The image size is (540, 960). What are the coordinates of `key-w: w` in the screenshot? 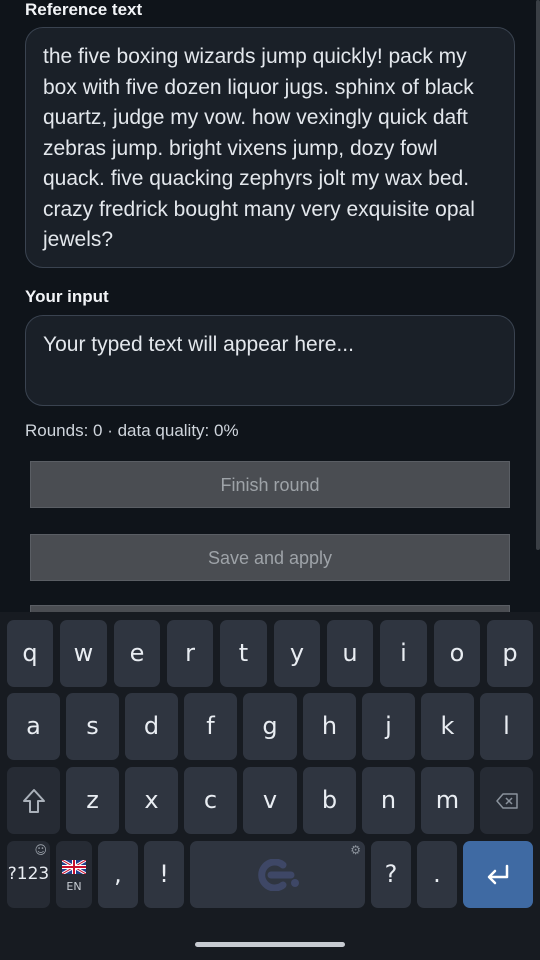 It's located at (83, 653).